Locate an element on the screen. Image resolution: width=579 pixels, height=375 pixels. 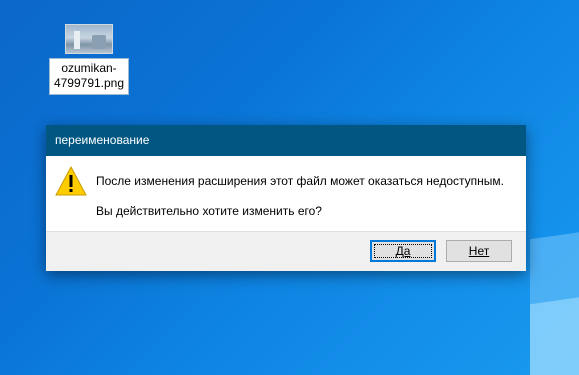
no-button: Нет is located at coordinates (479, 251).